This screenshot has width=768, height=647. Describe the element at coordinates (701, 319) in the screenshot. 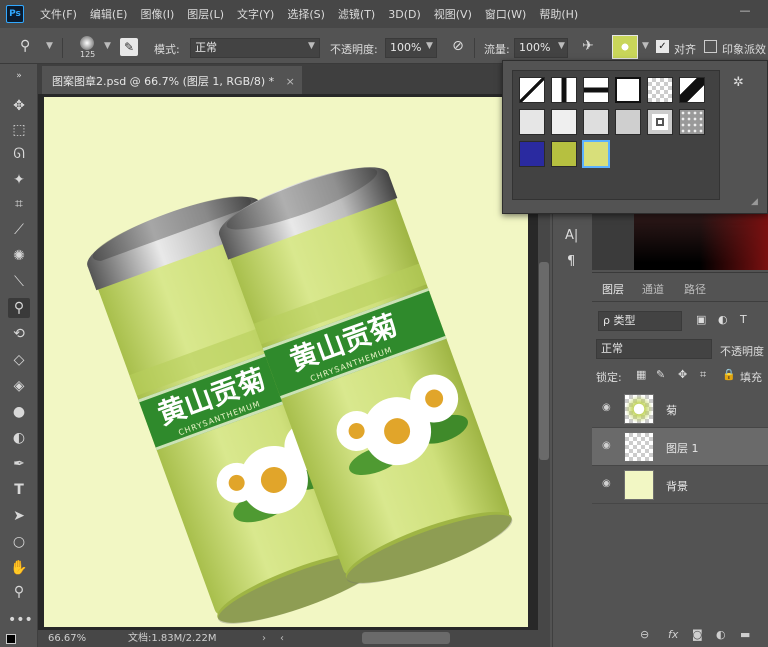

I see `filter-image-icon: ▣` at that location.